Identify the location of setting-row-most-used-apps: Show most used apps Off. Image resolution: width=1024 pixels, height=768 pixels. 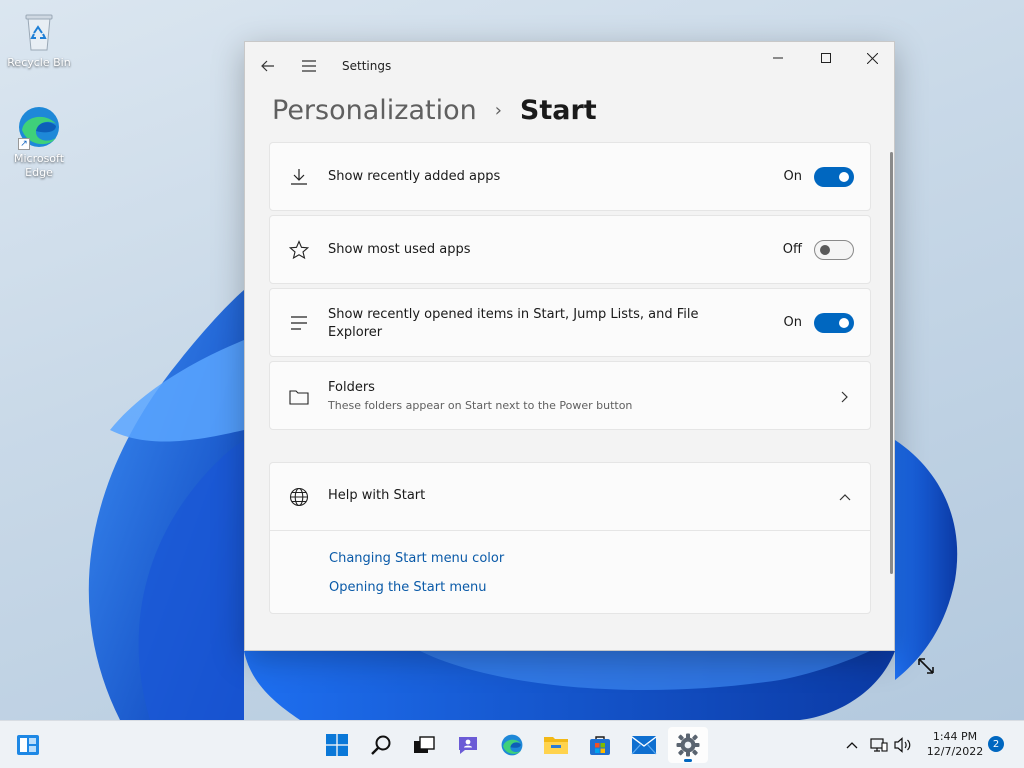
(570, 249).